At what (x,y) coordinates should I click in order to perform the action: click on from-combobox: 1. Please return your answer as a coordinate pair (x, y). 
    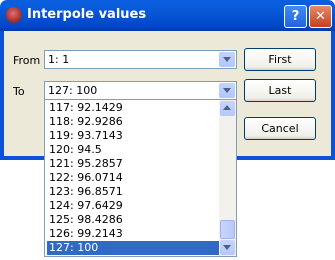
    Looking at the image, I should click on (140, 59).